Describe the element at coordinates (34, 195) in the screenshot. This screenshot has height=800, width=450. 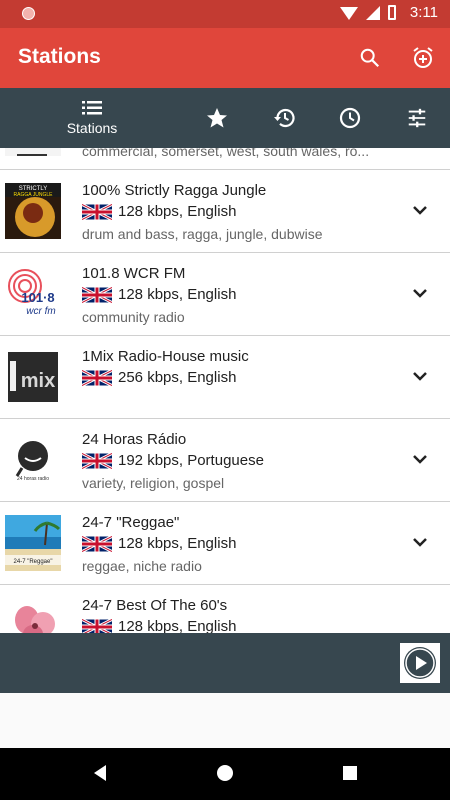
I see `svg-text: RAGGA JUNGLE` at that location.